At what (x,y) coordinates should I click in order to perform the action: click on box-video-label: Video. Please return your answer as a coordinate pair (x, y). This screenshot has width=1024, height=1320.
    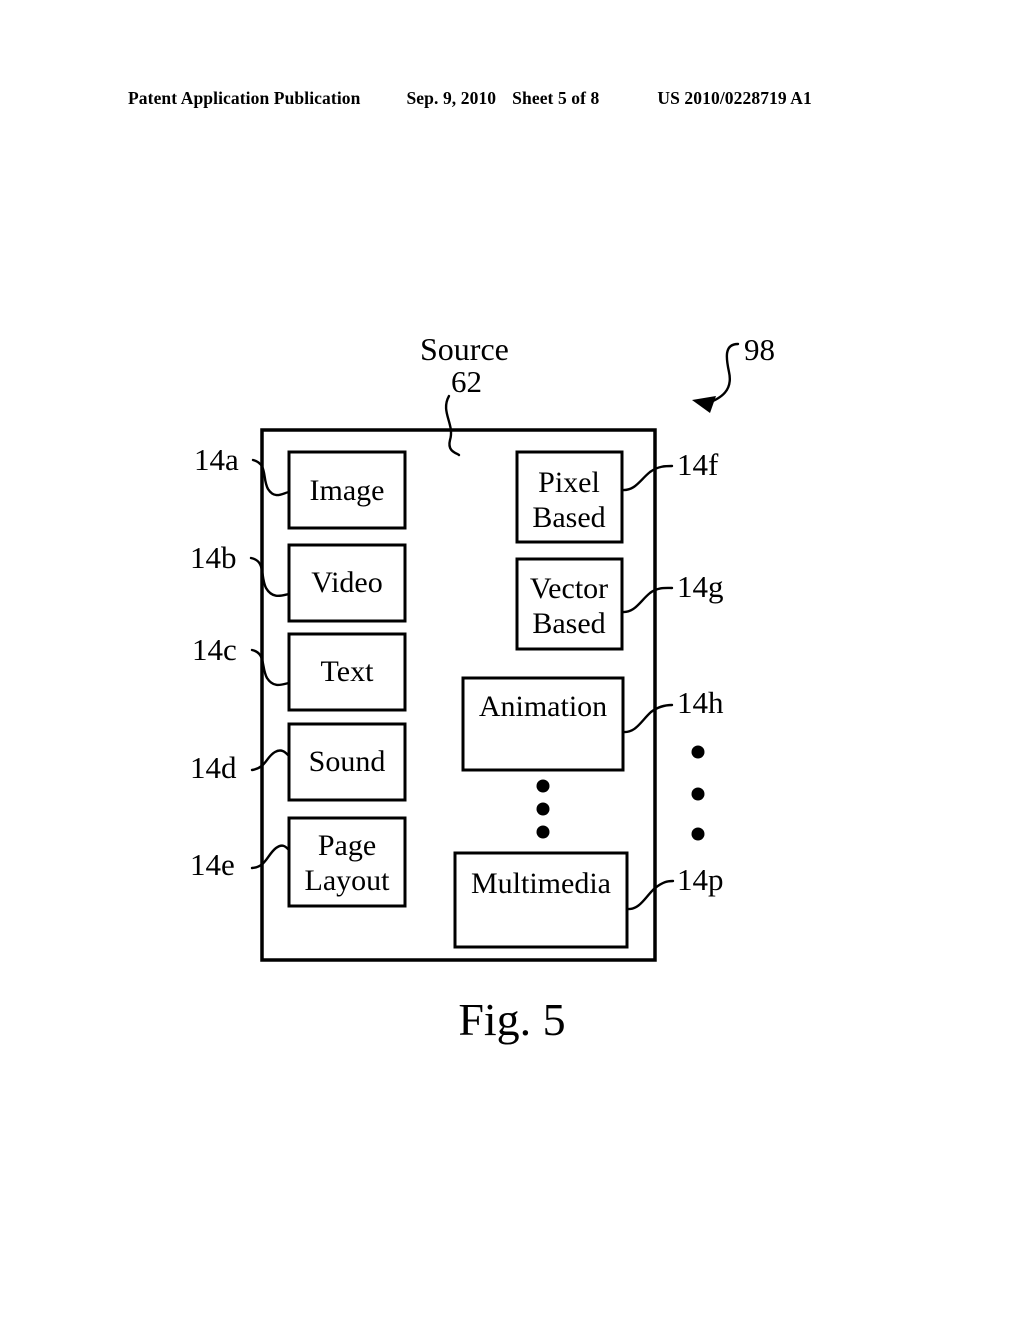
    Looking at the image, I should click on (347, 582).